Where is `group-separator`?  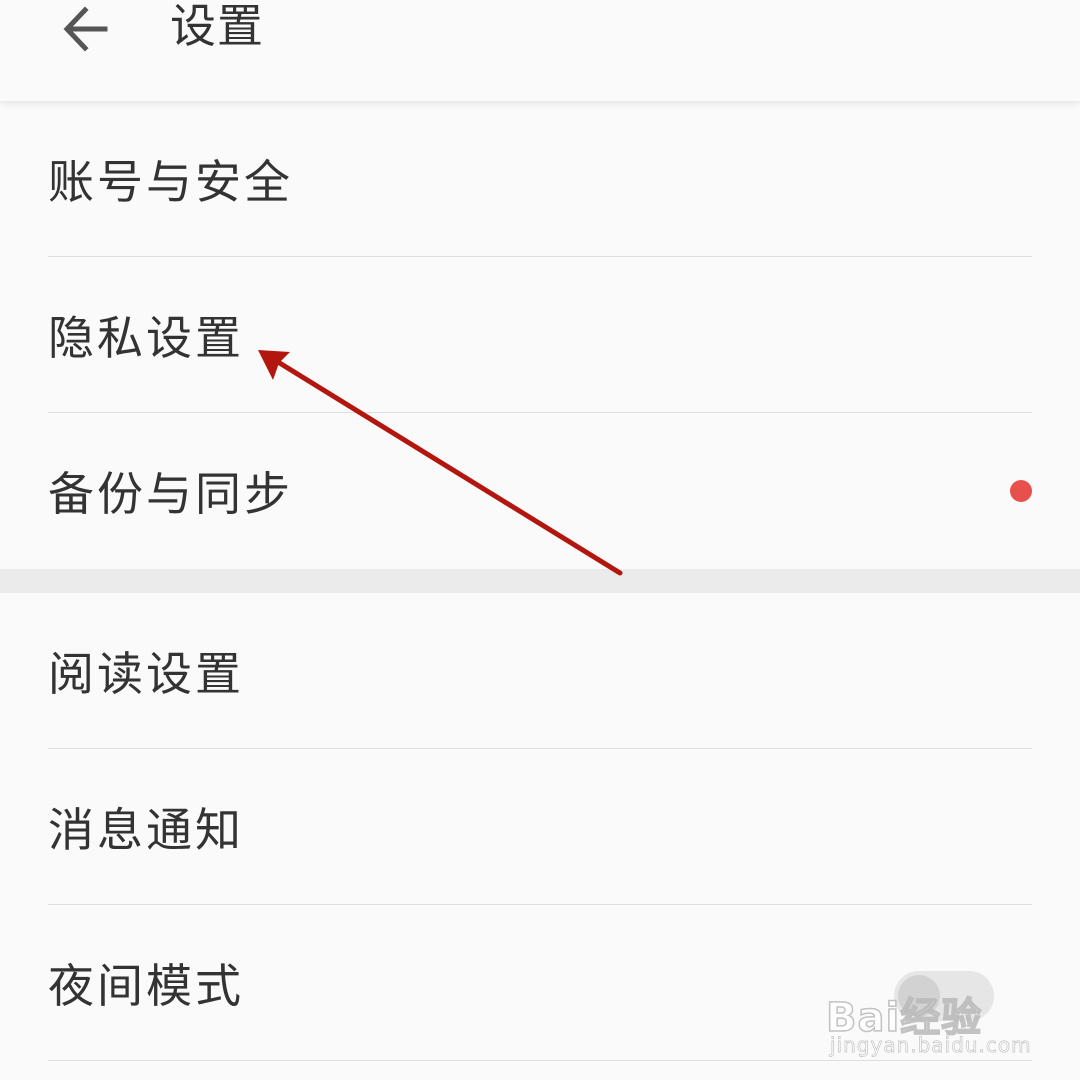
group-separator is located at coordinates (540, 581).